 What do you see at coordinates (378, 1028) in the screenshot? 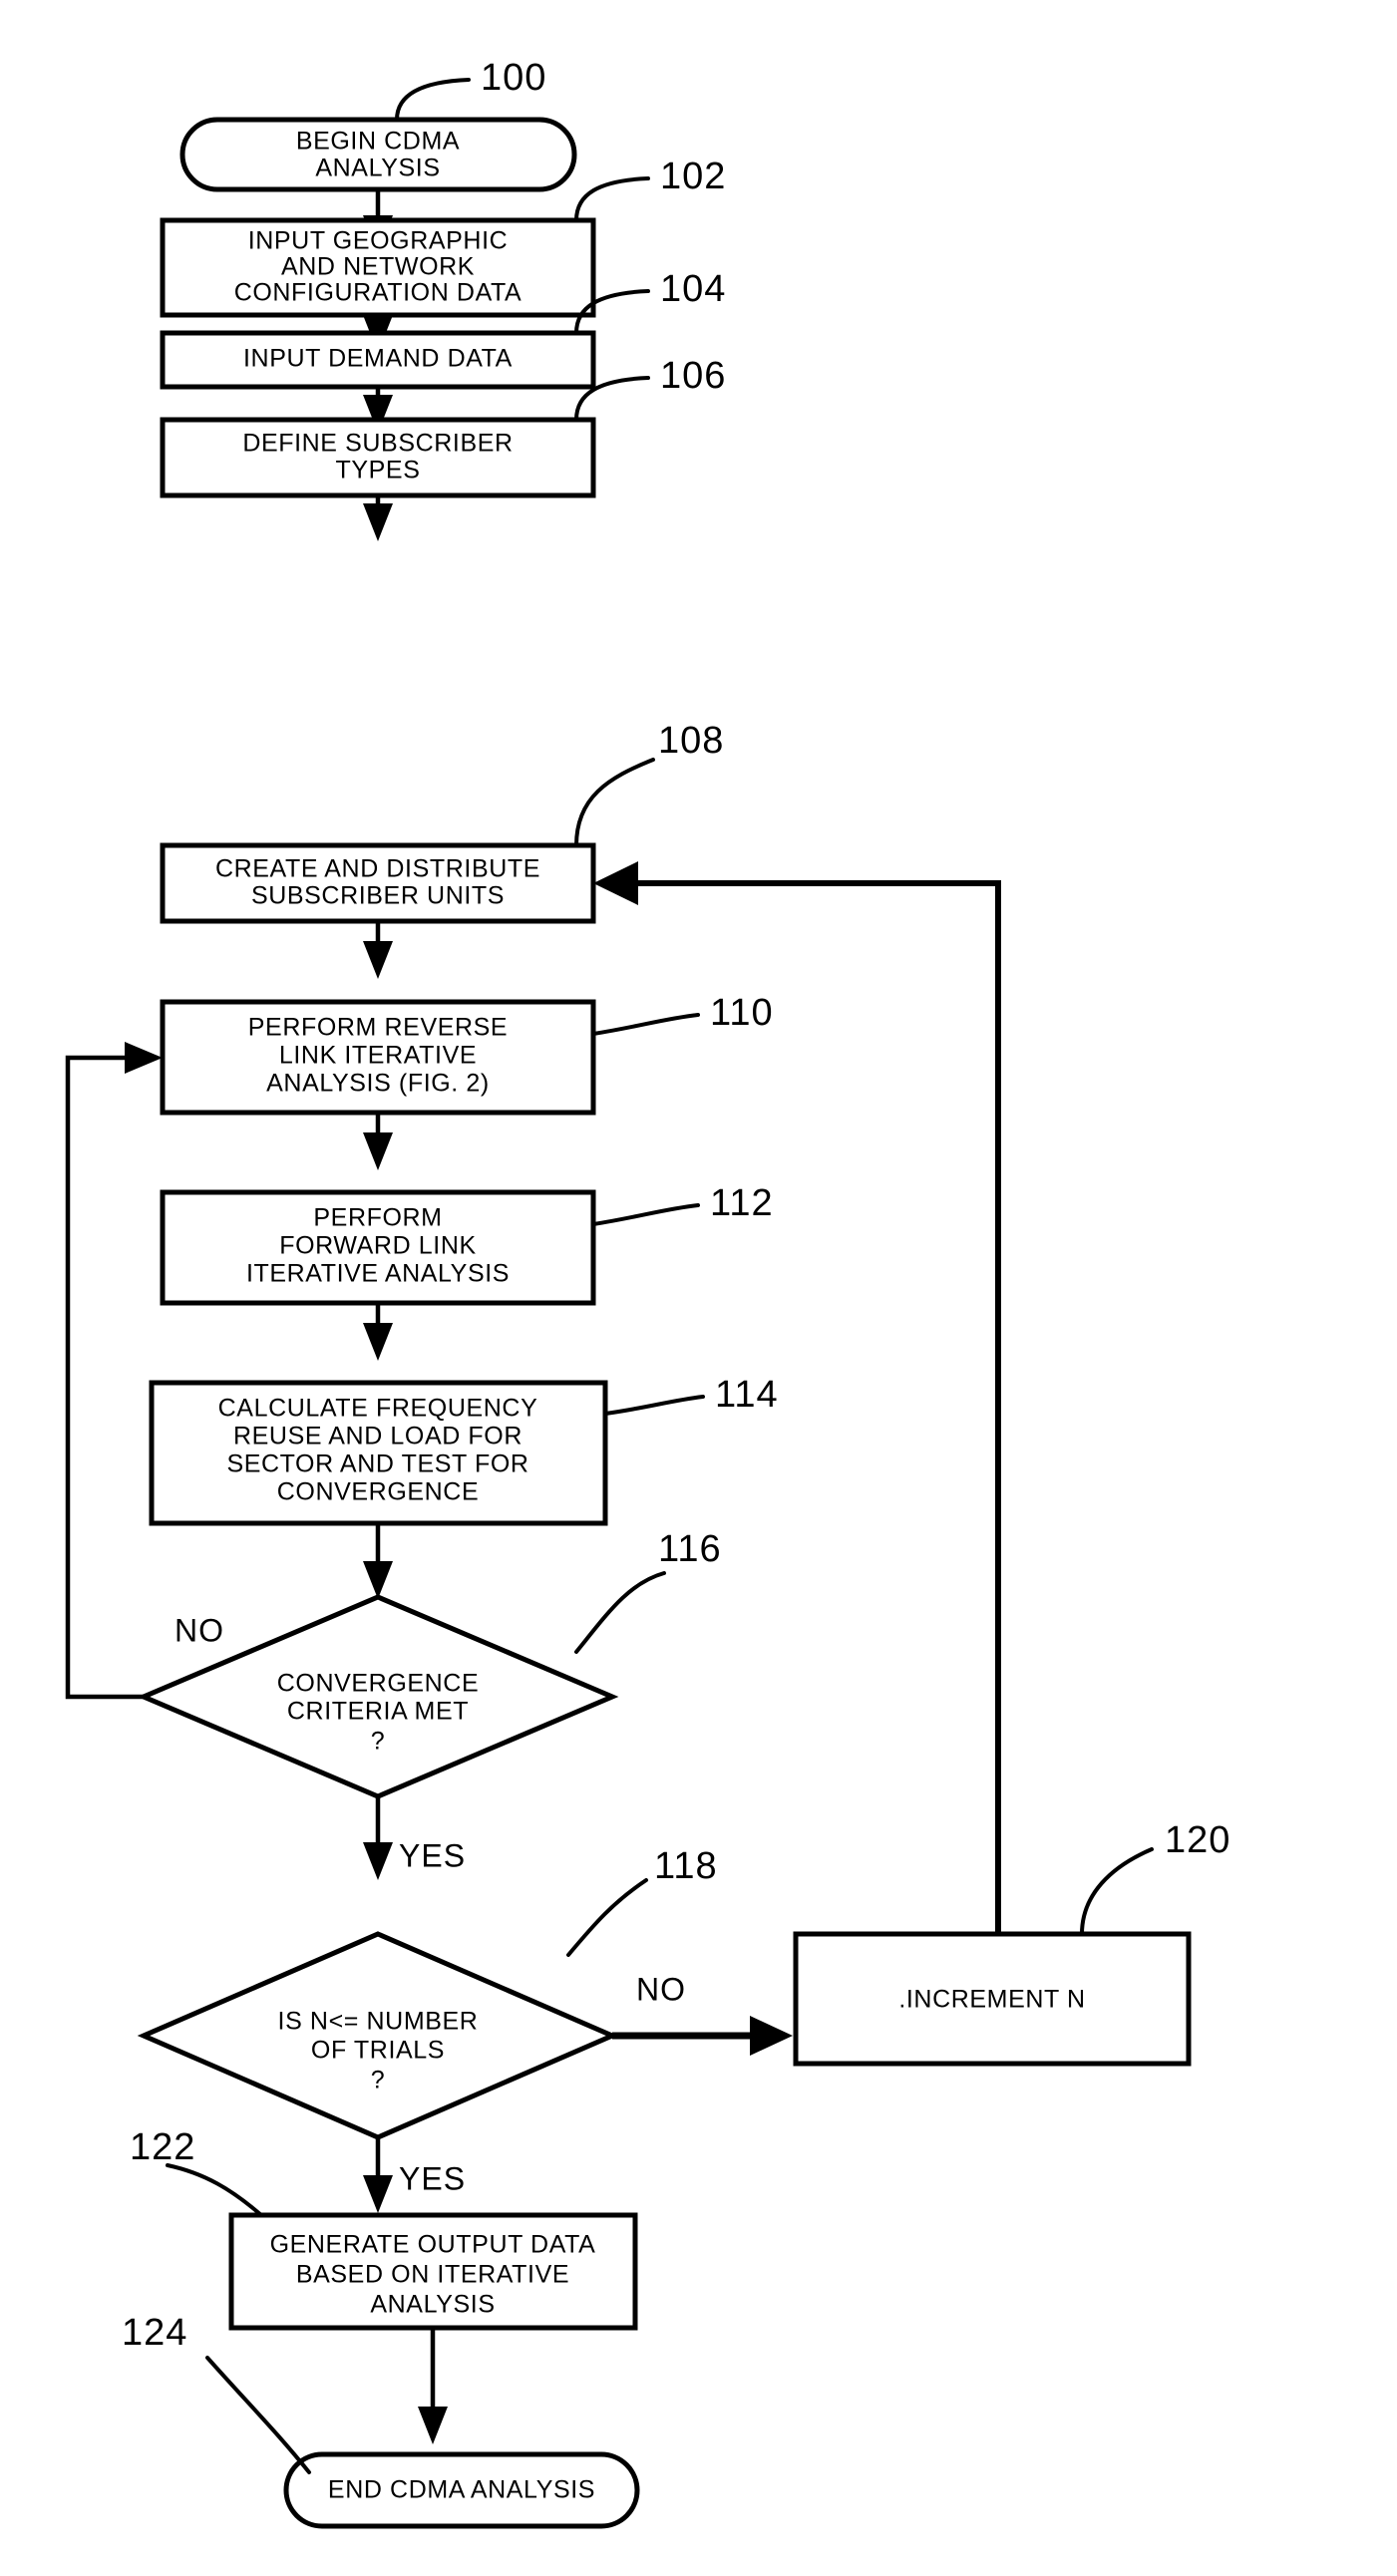
I see `node-110-line-0: PERFORM REVERSE` at bounding box center [378, 1028].